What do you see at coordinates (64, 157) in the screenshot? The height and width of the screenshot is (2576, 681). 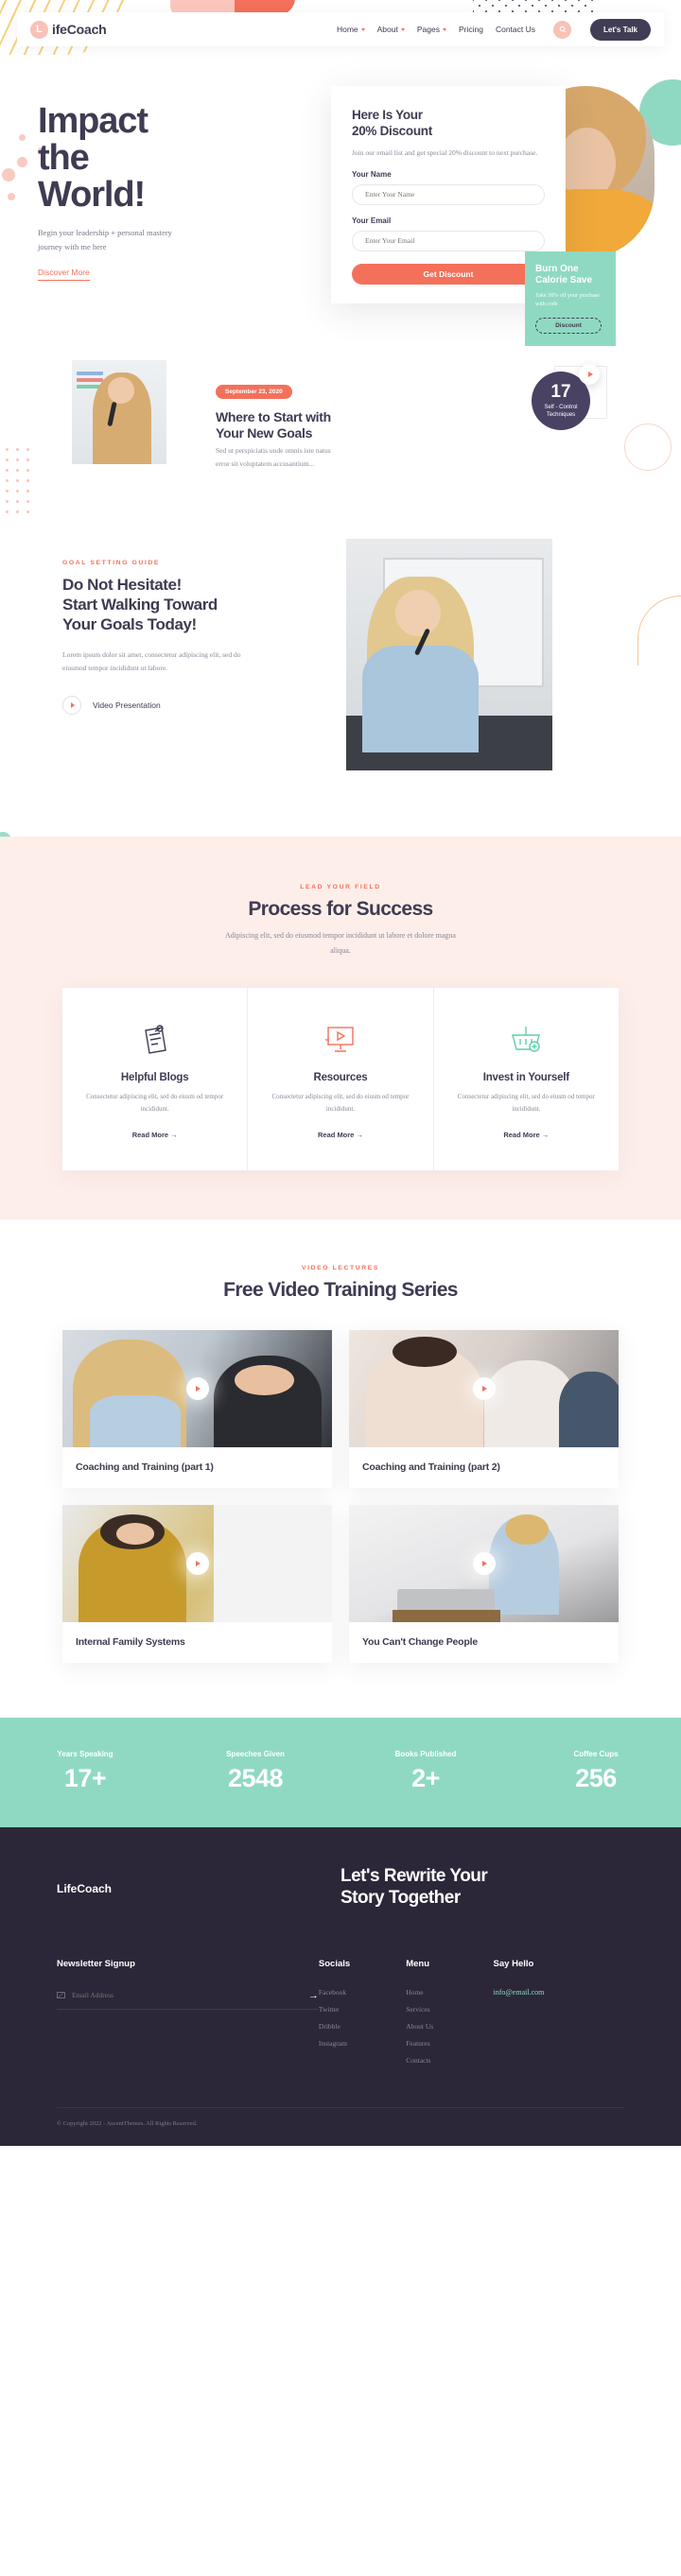 I see `hero-title-line-2: the` at bounding box center [64, 157].